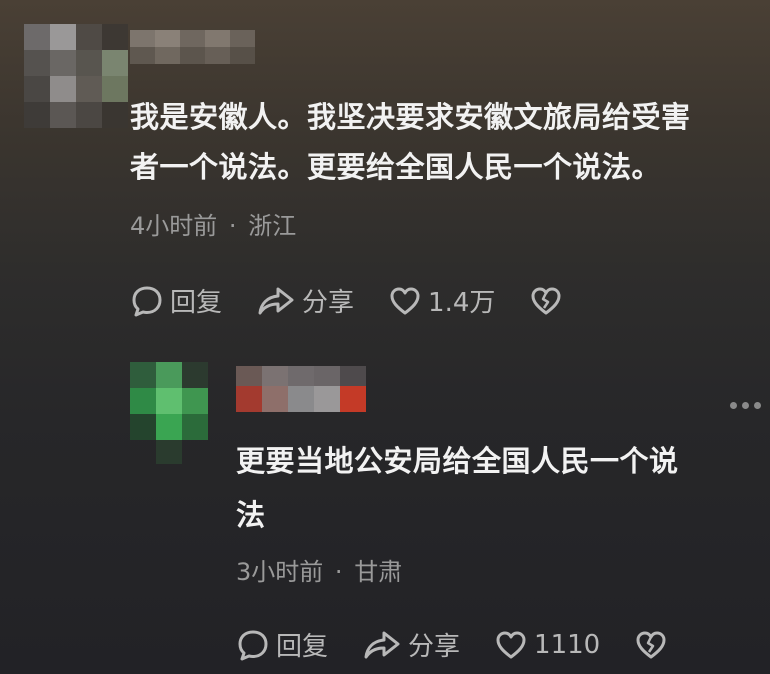 The height and width of the screenshot is (674, 770). What do you see at coordinates (251, 515) in the screenshot?
I see `comment-2-text-line2: 法` at bounding box center [251, 515].